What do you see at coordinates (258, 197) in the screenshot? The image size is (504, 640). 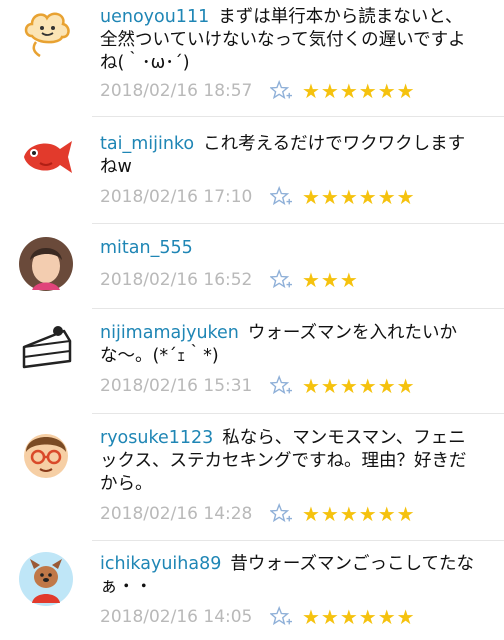 I see `comment-meta: 2018/02/16 17:10 ★★★★★★` at bounding box center [258, 197].